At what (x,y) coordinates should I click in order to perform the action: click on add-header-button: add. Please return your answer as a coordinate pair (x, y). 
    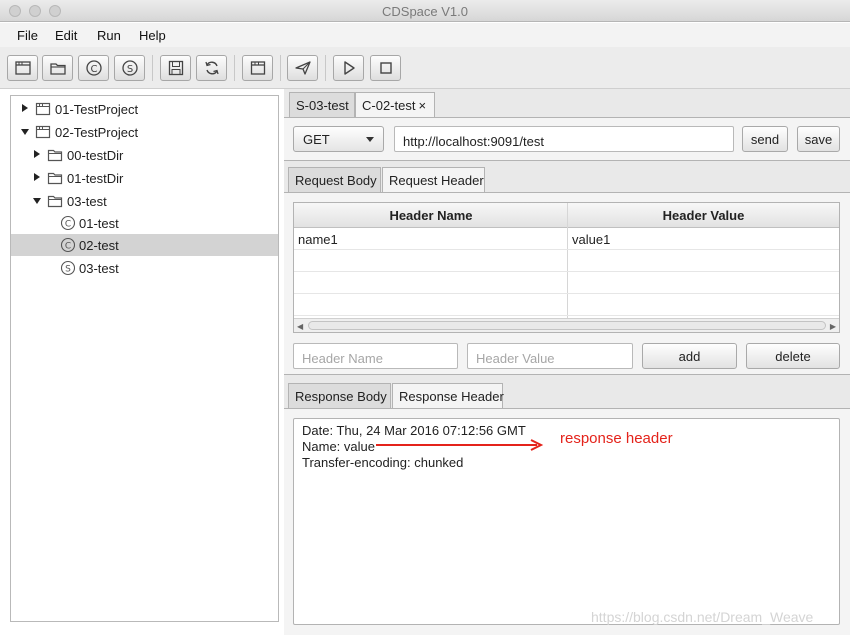
    Looking at the image, I should click on (689, 356).